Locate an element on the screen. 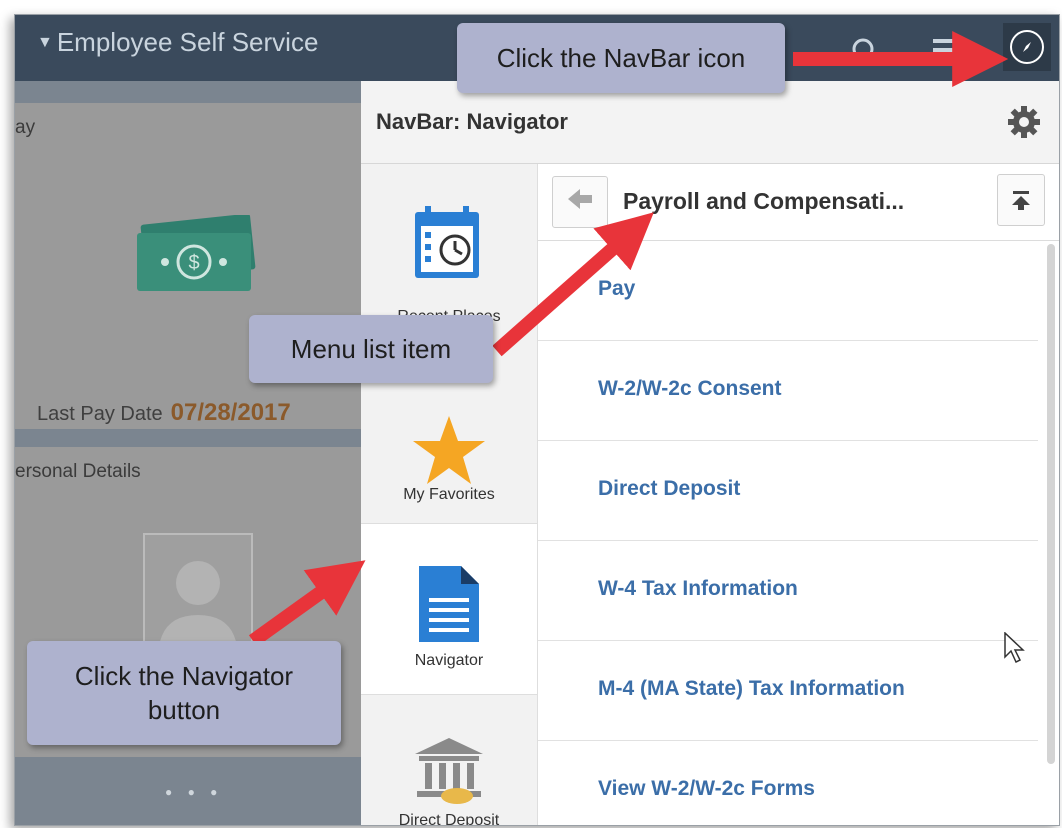 This screenshot has height=828, width=1062. callout-text-line1: Click the Navigator is located at coordinates (184, 676).